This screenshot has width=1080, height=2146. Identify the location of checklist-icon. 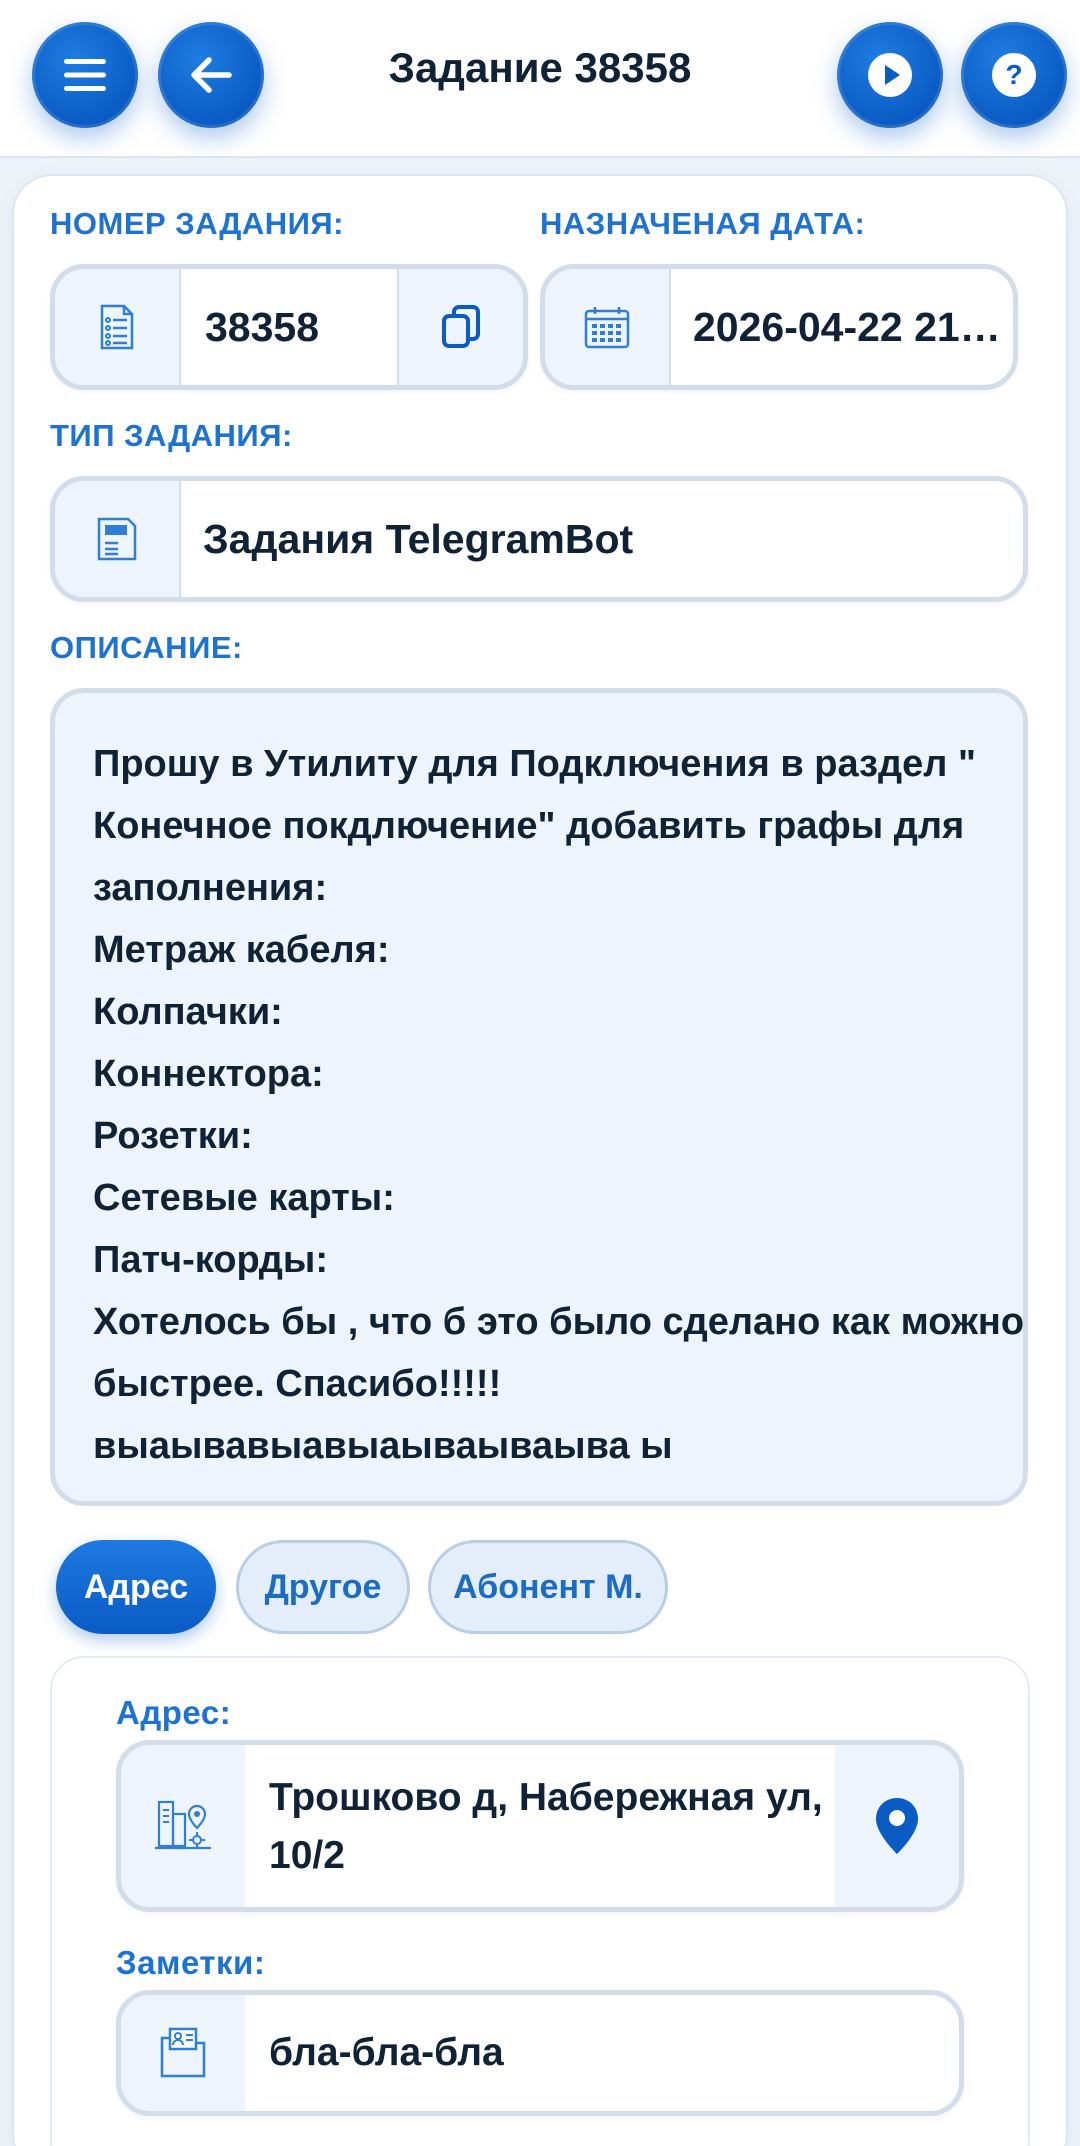
(117, 327).